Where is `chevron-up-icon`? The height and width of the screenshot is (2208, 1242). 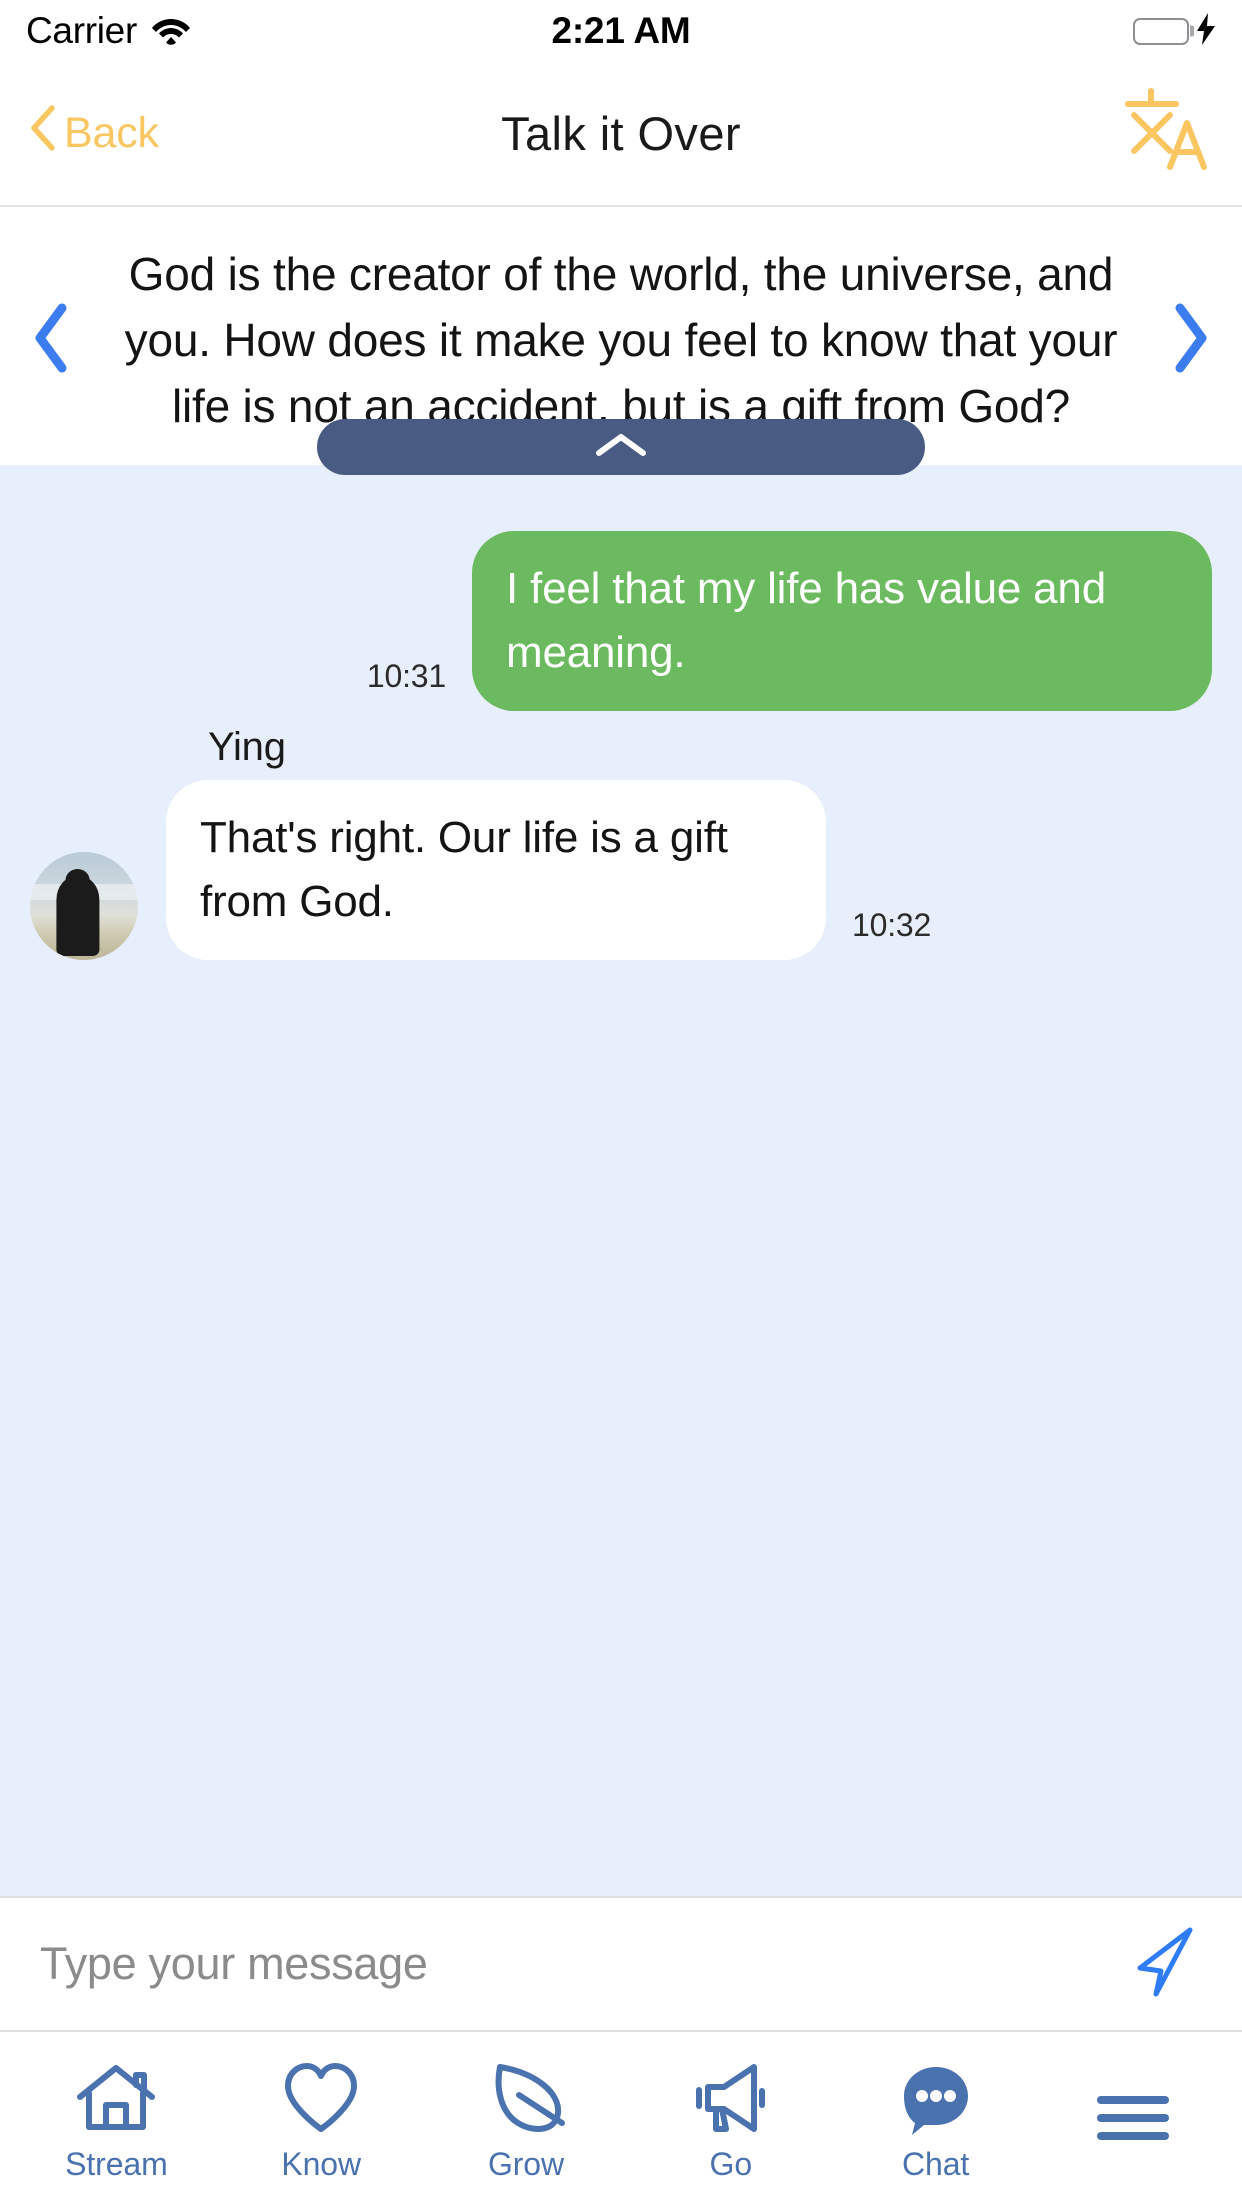
chevron-up-icon is located at coordinates (621, 447).